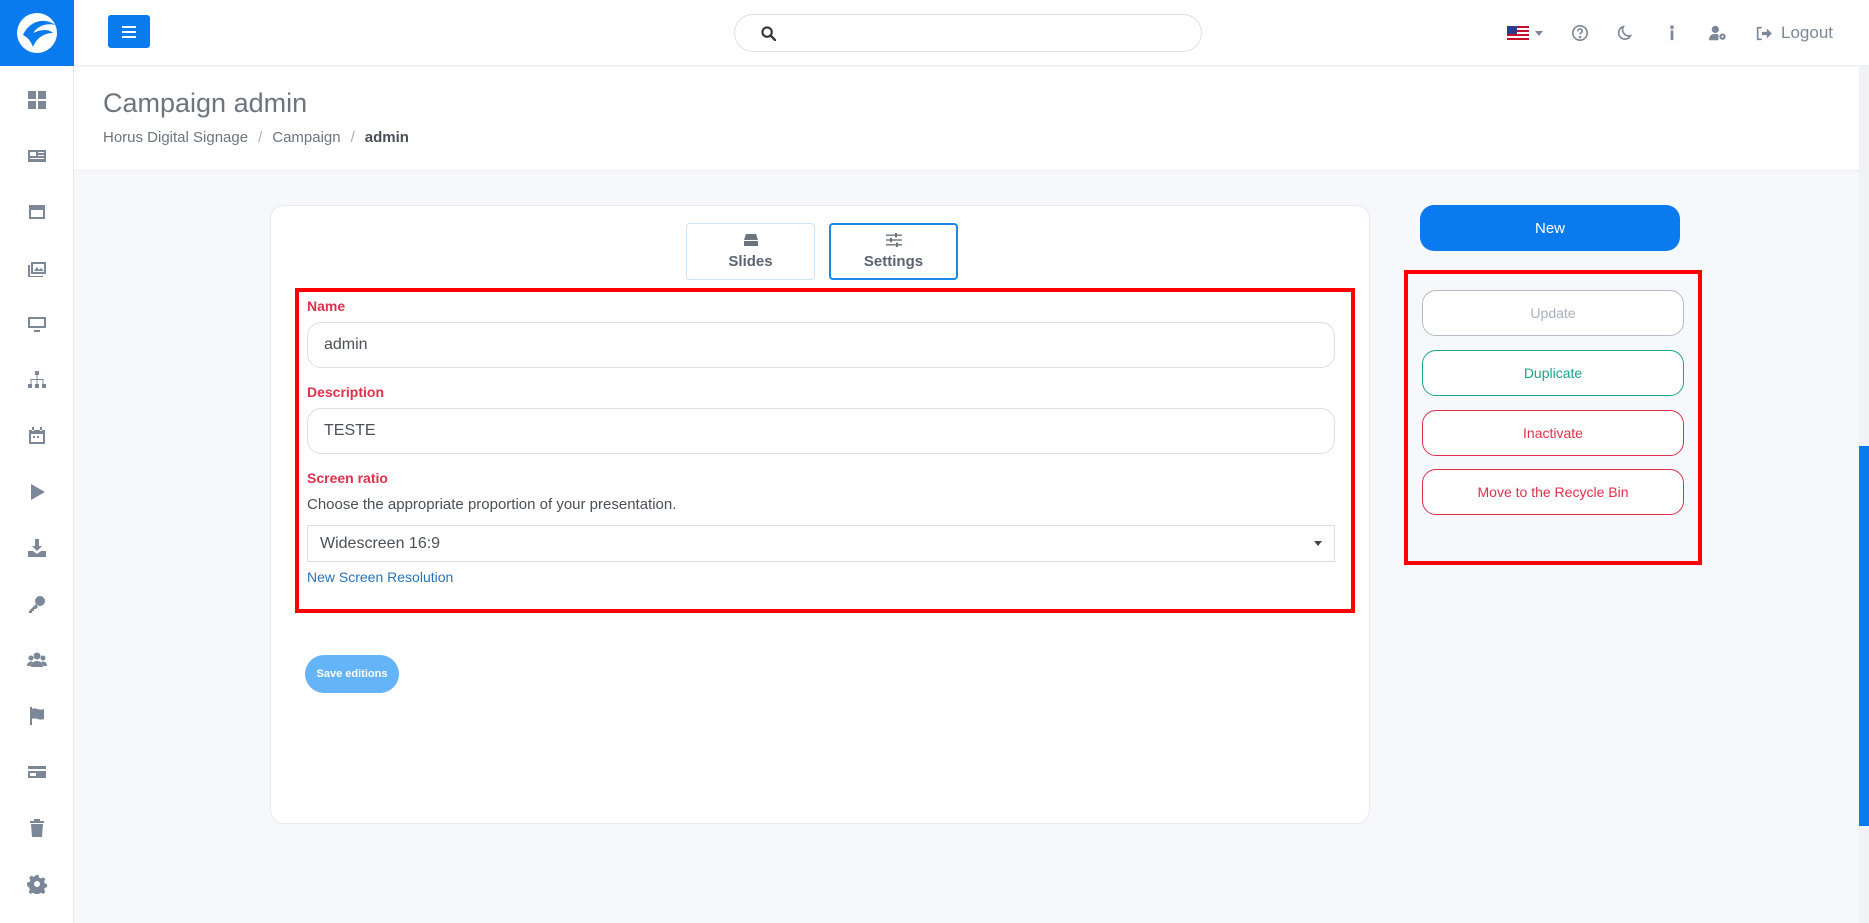  I want to click on user-gear-icon, so click(1717, 33).